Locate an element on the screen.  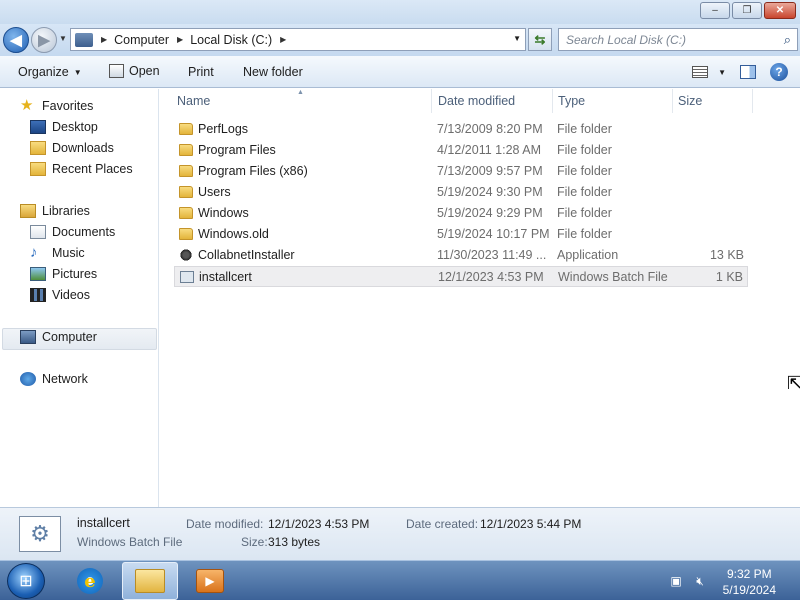
taskbar-internet-explorer: e is located at coordinates (90, 581).